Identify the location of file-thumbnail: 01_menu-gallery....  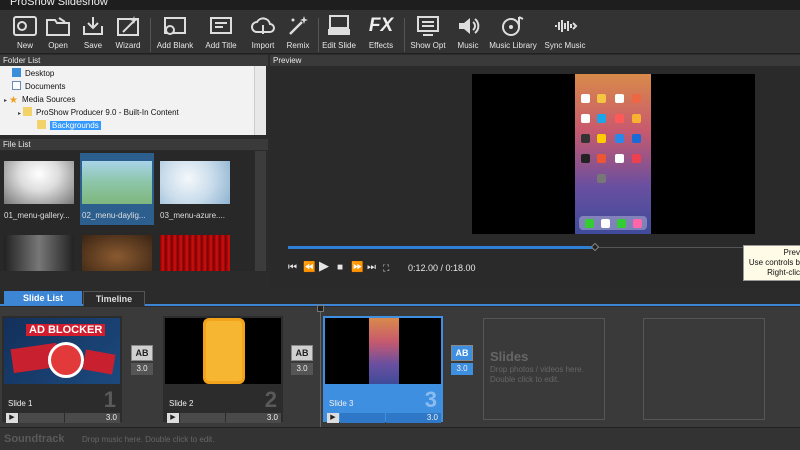
(39, 189).